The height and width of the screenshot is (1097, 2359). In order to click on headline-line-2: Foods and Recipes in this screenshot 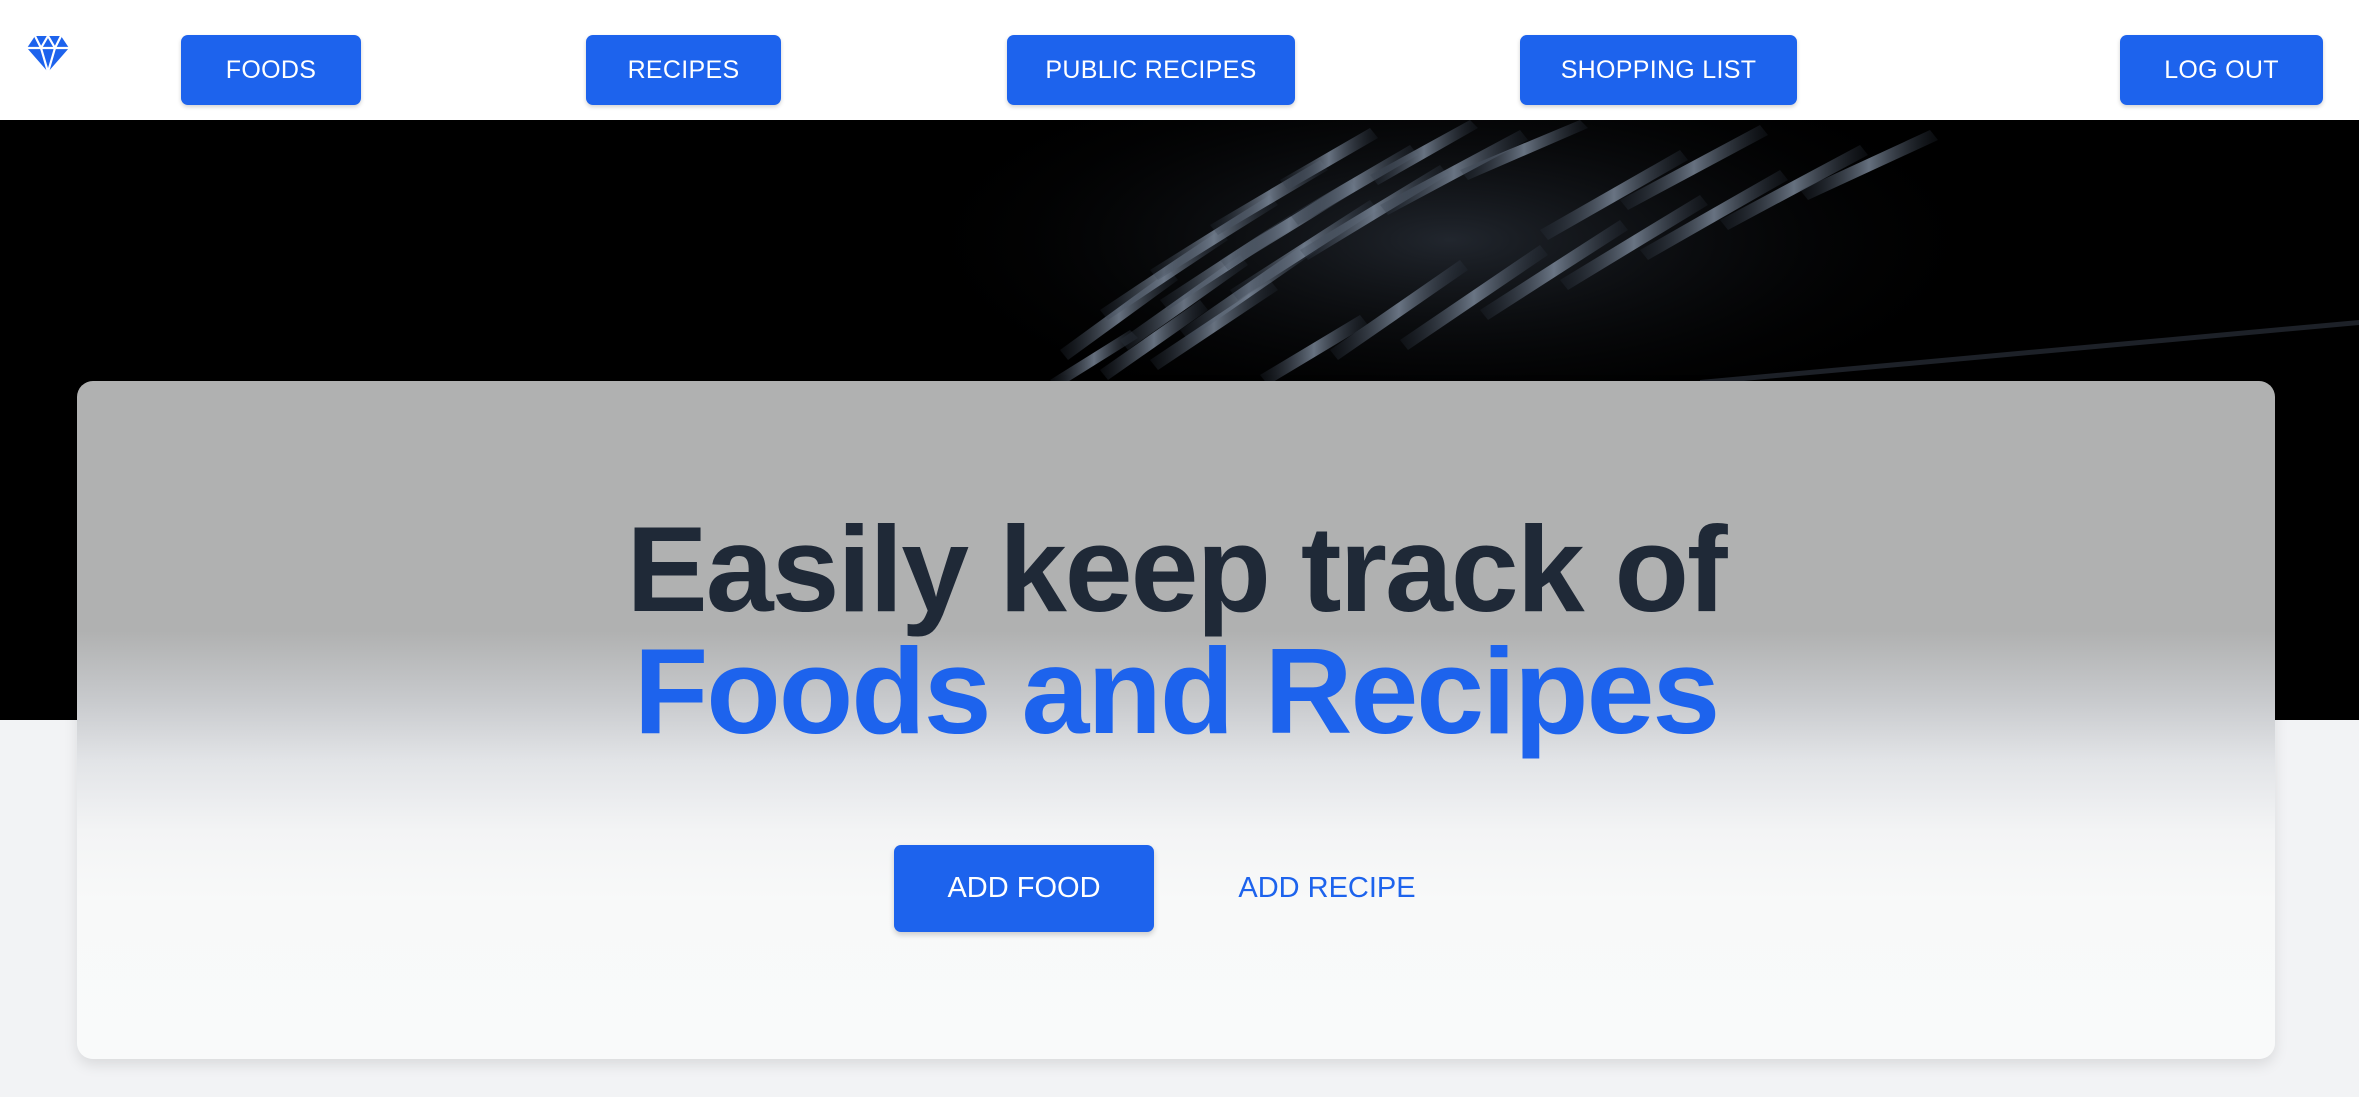, I will do `click(1177, 691)`.